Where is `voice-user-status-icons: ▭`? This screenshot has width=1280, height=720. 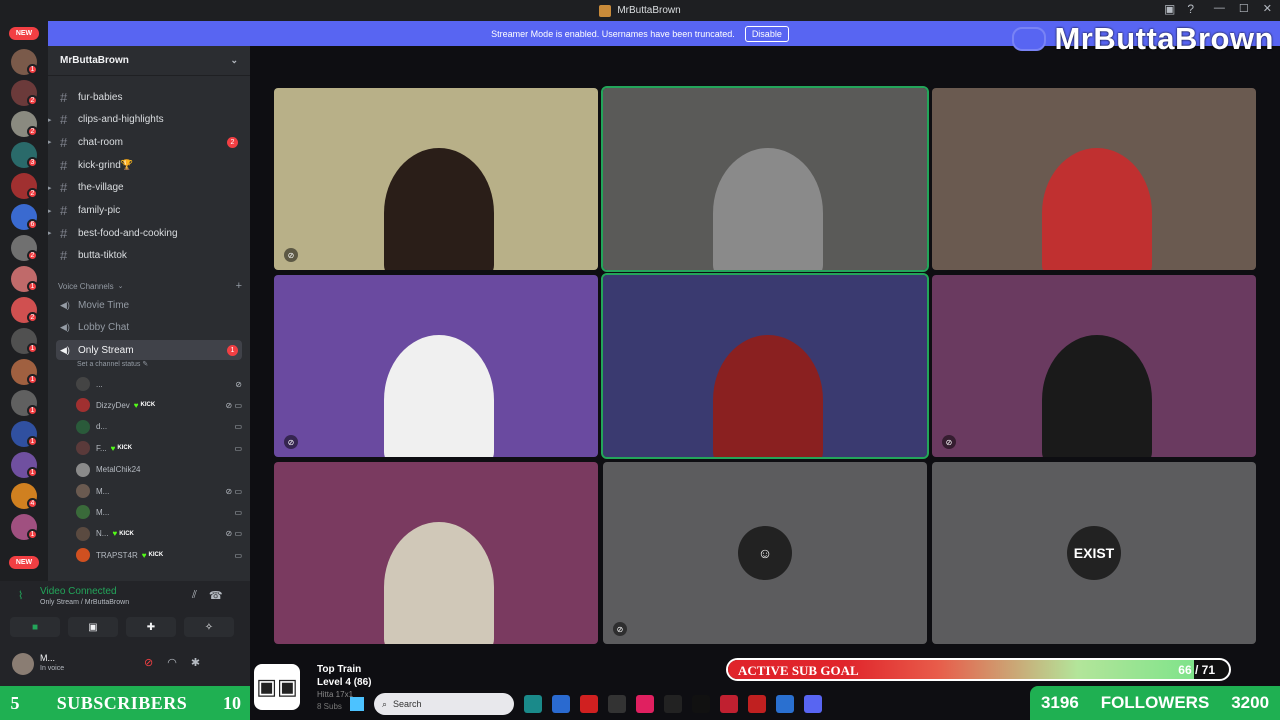 voice-user-status-icons: ▭ is located at coordinates (238, 512).